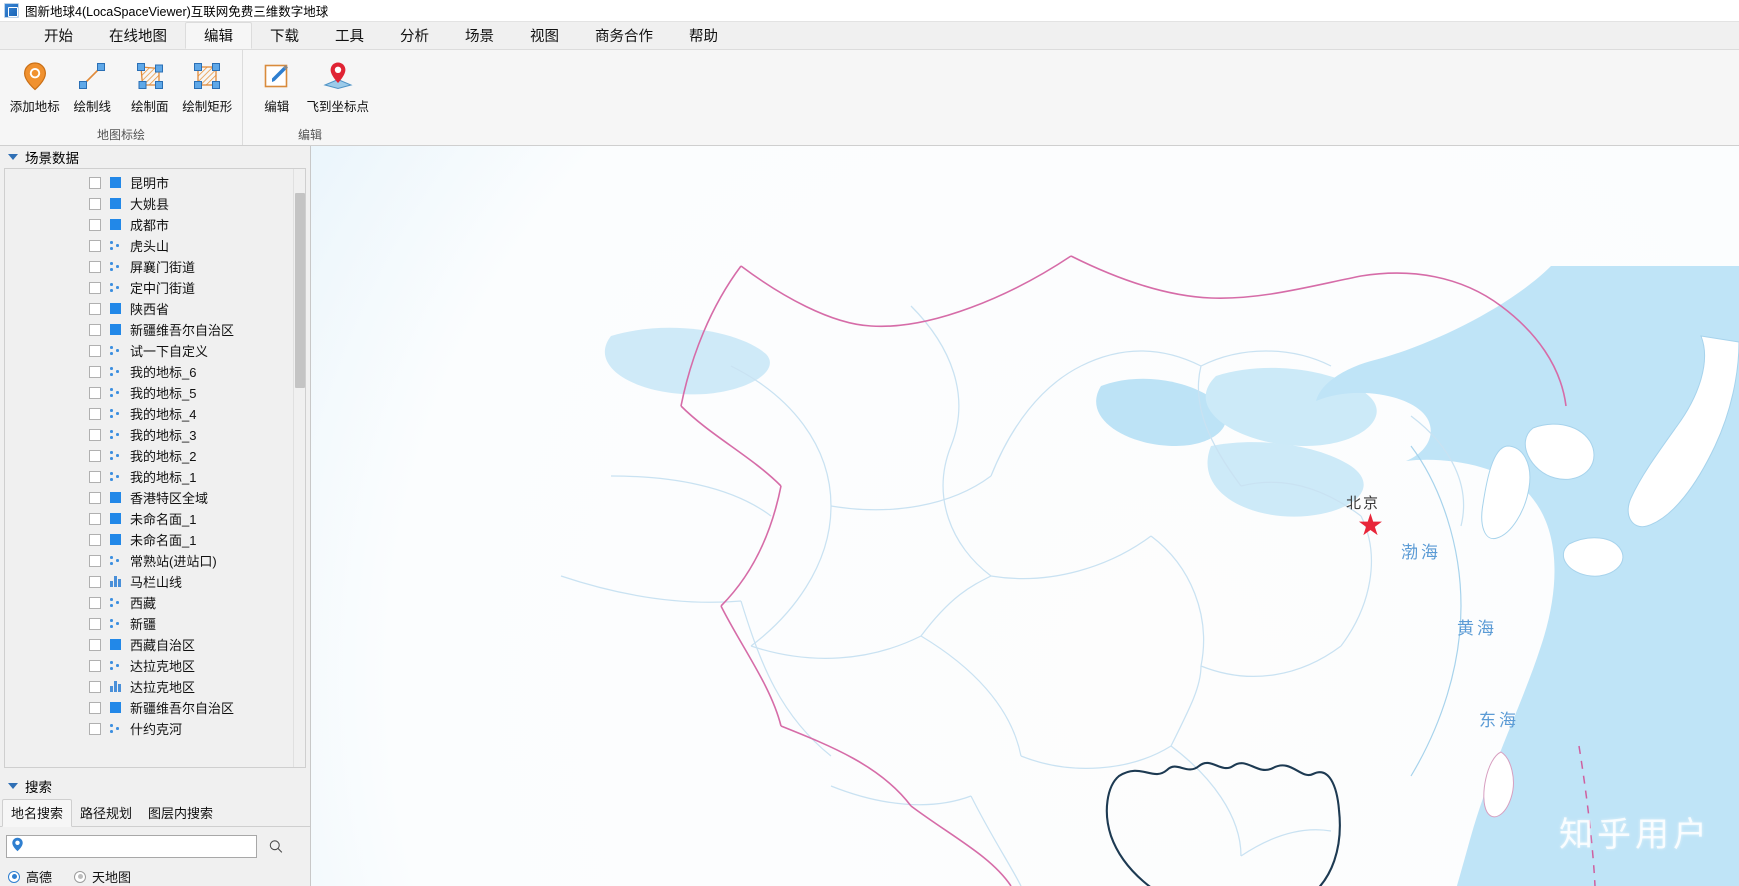 This screenshot has height=886, width=1739. Describe the element at coordinates (218, 35) in the screenshot. I see `menu-item-edit: 编辑` at that location.